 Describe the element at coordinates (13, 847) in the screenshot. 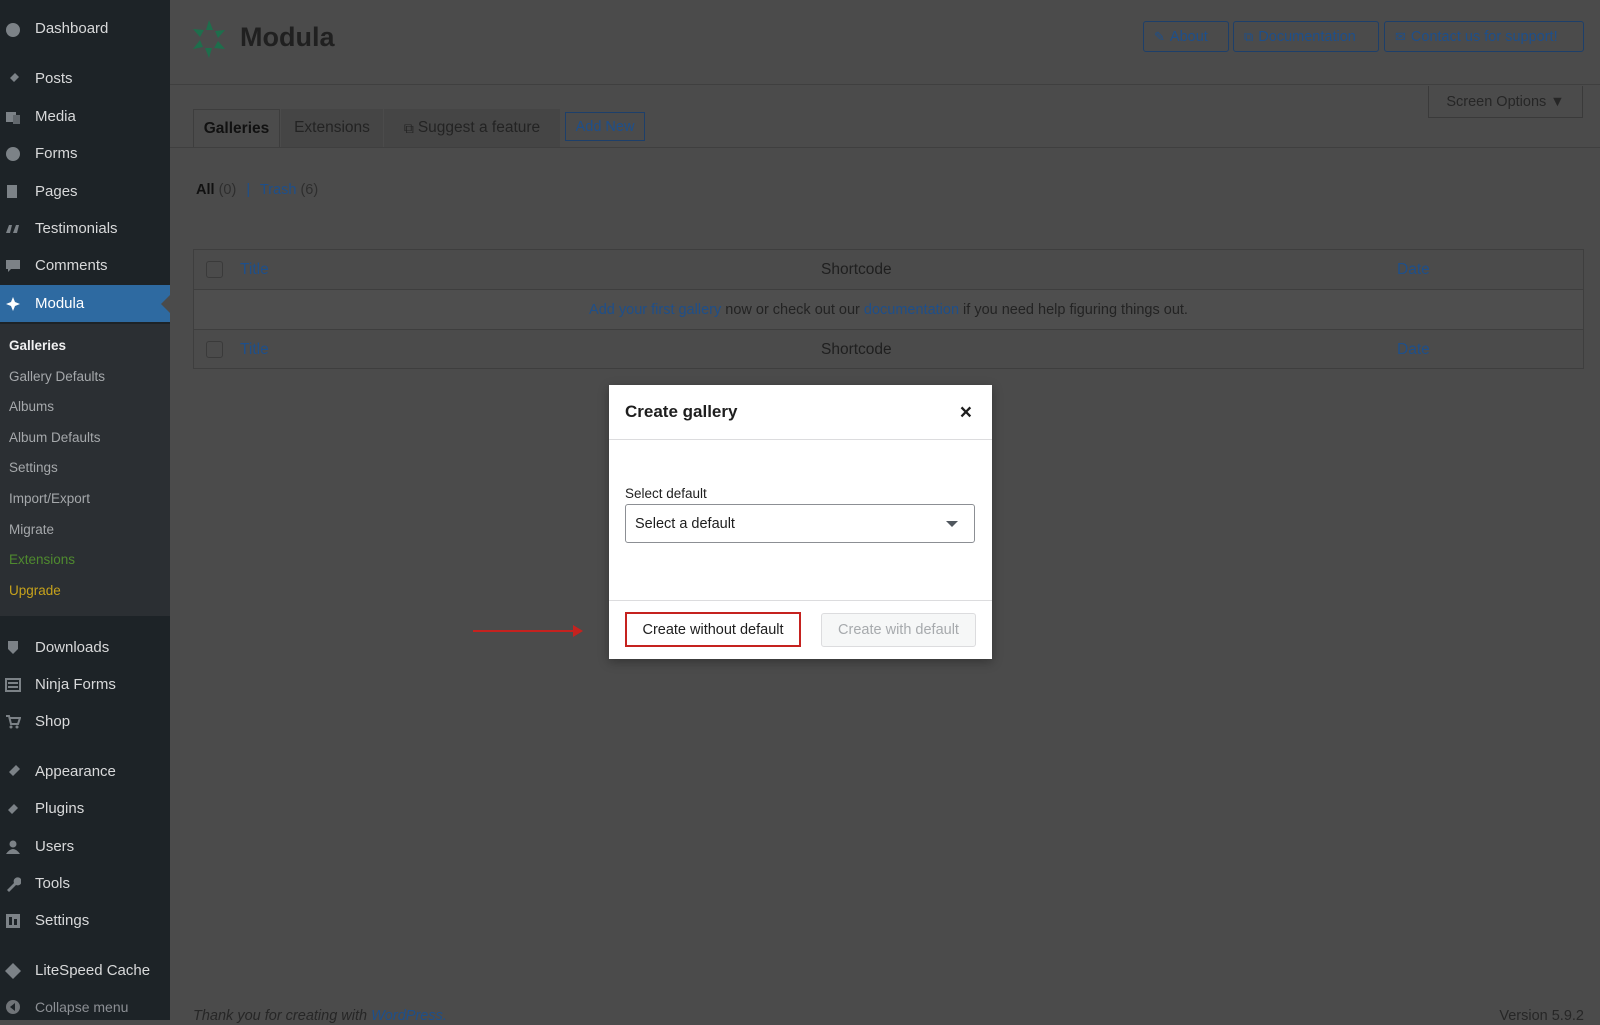

I see `user-icon` at that location.